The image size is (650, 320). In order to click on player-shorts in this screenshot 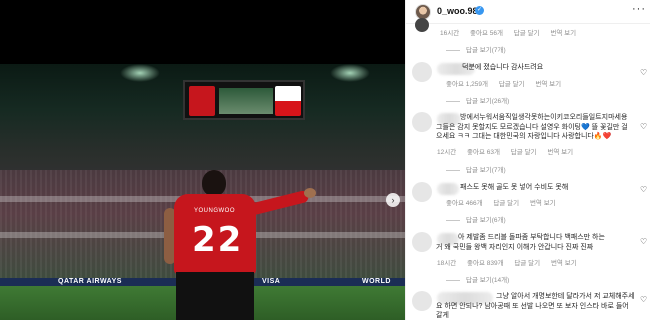, I will do `click(215, 296)`.